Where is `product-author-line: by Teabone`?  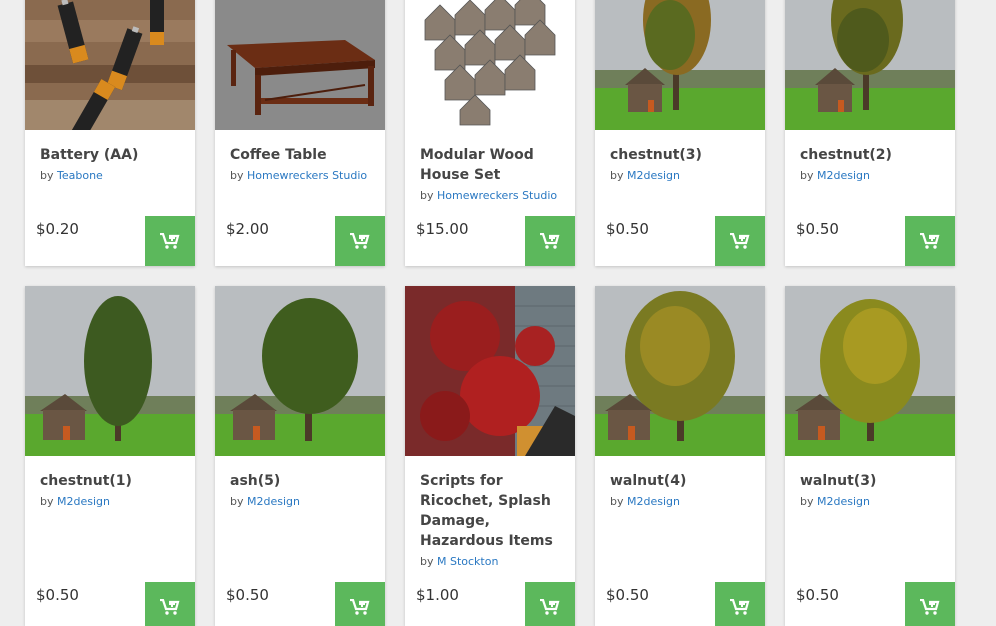
product-author-line: by Teabone is located at coordinates (115, 176).